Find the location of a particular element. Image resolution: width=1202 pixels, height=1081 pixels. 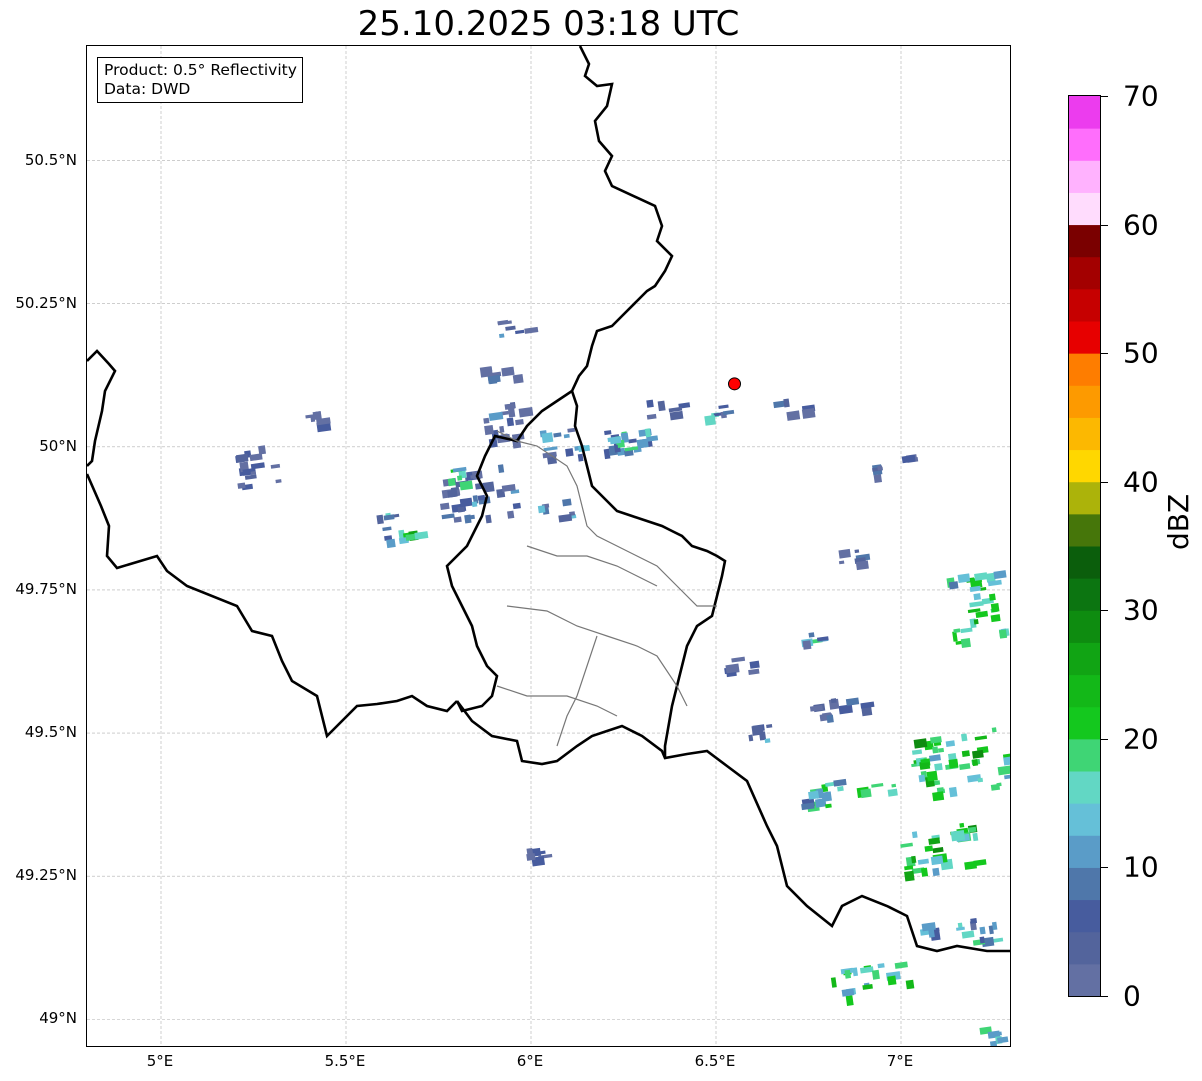

colorbar-tick-70: 70 is located at coordinates (1141, 96).